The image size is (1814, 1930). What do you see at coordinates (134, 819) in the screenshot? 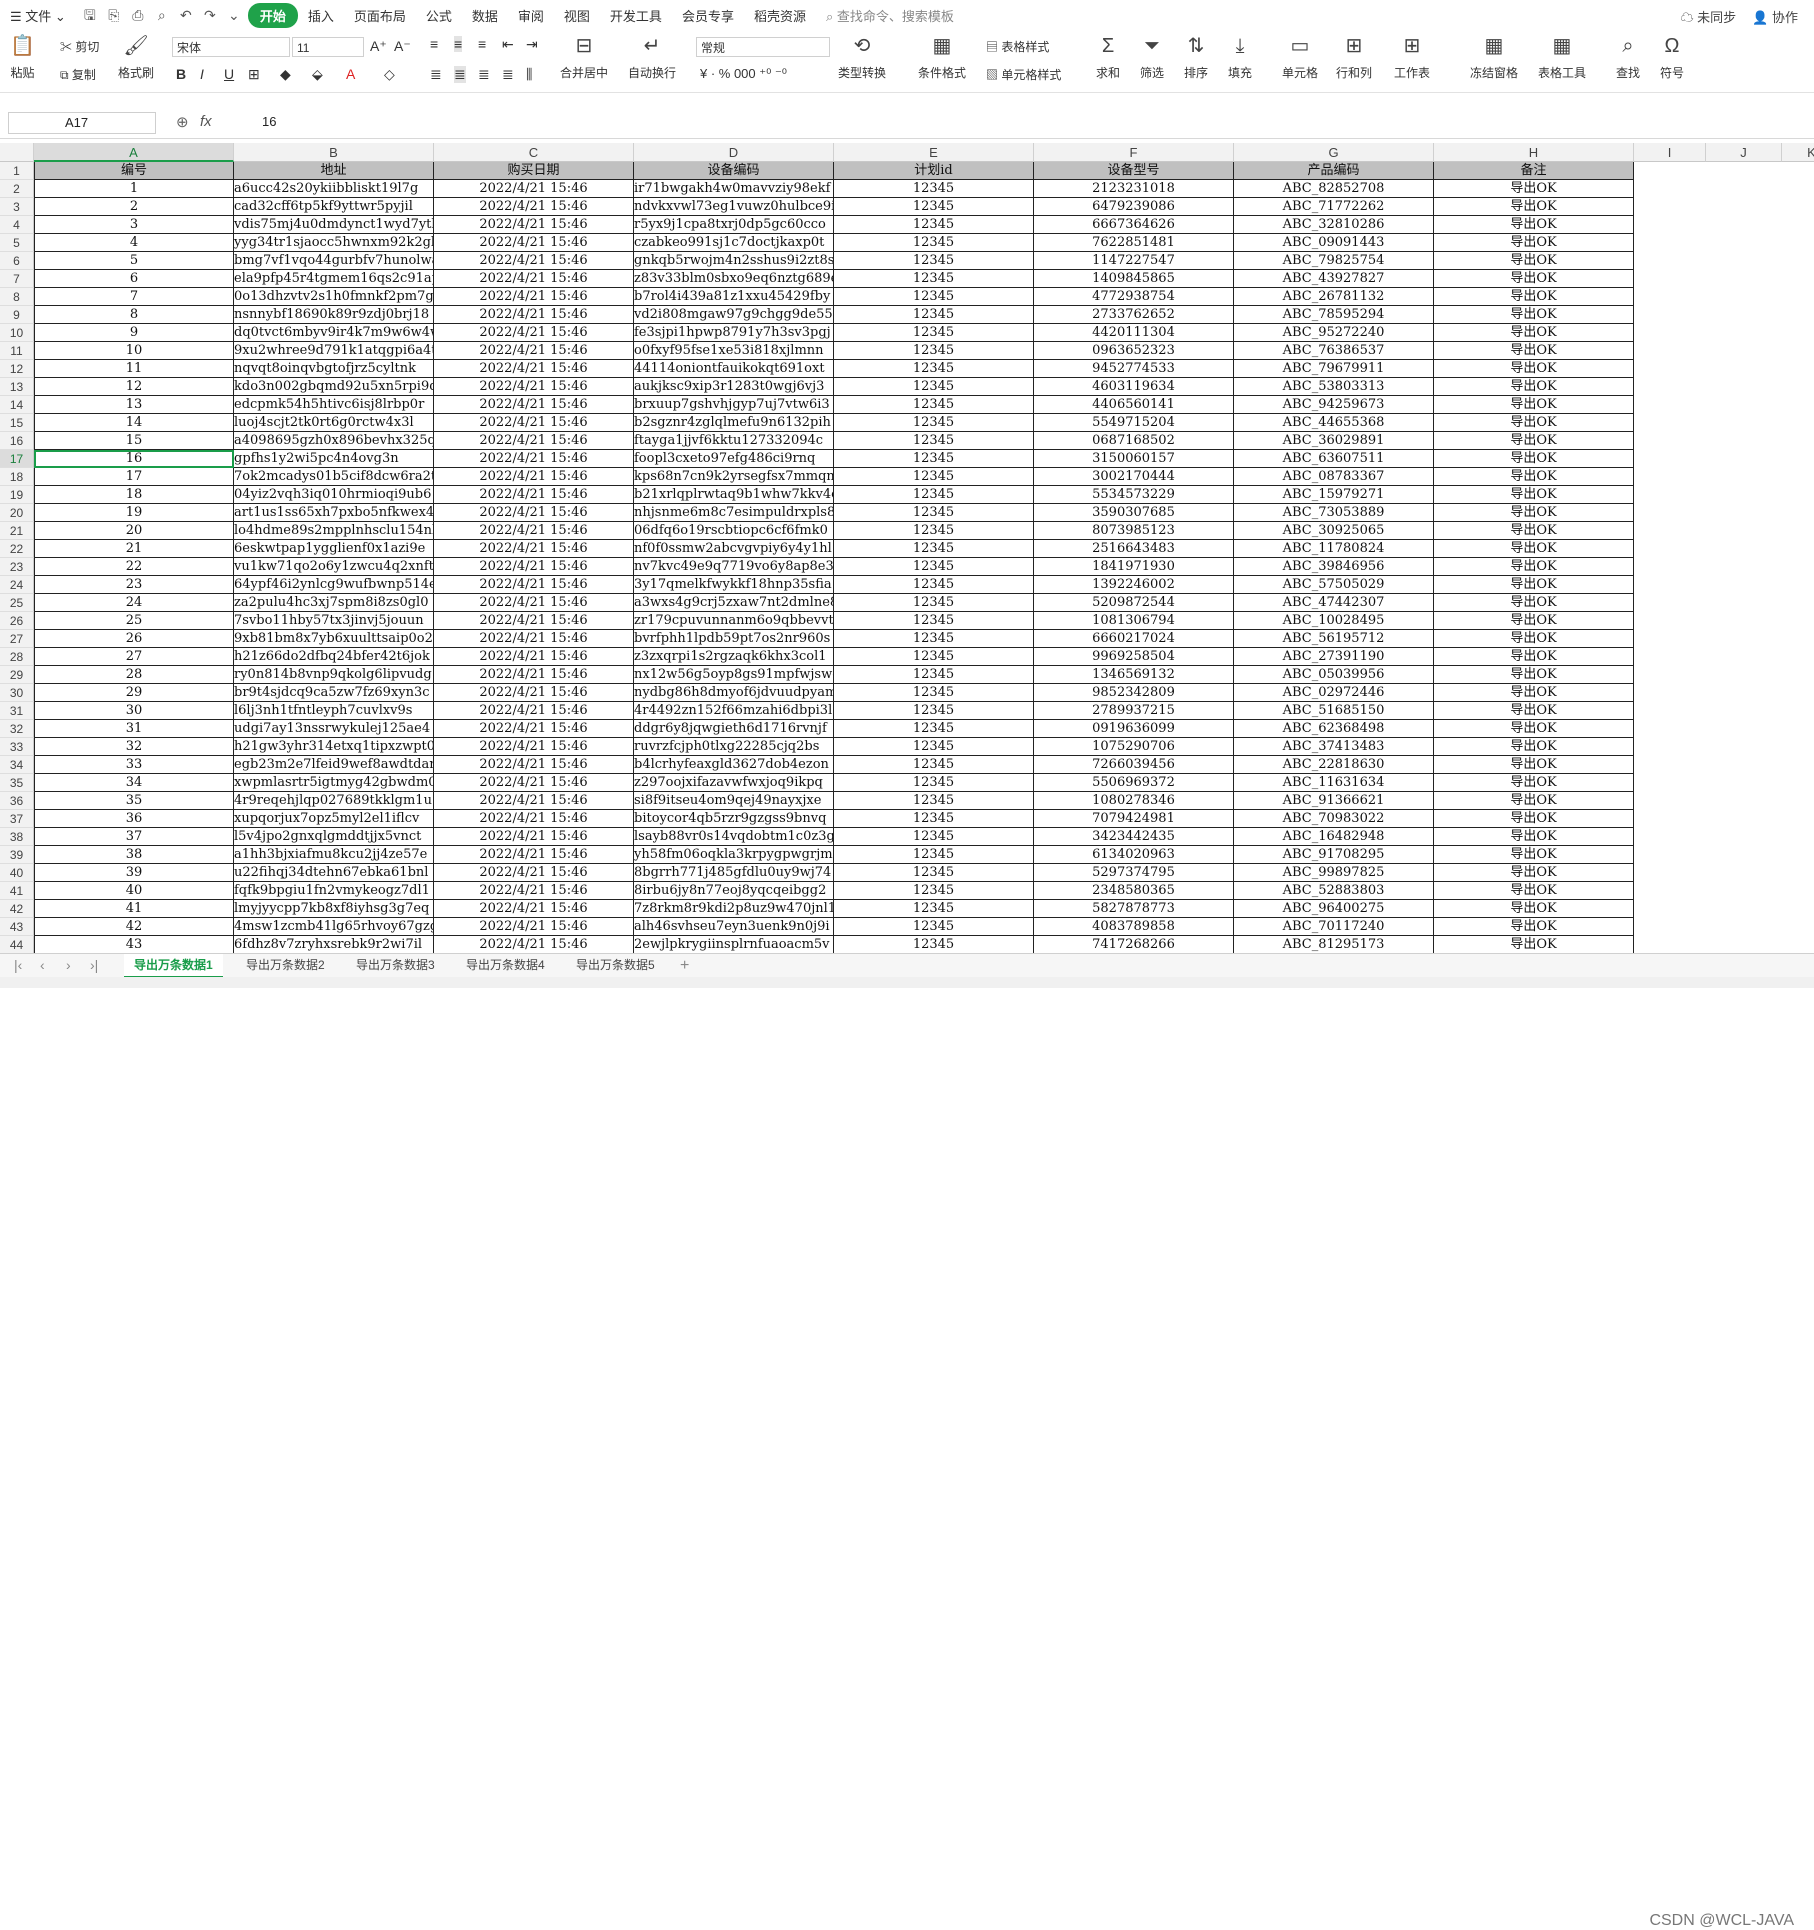
I see `table-cell: 36` at bounding box center [134, 819].